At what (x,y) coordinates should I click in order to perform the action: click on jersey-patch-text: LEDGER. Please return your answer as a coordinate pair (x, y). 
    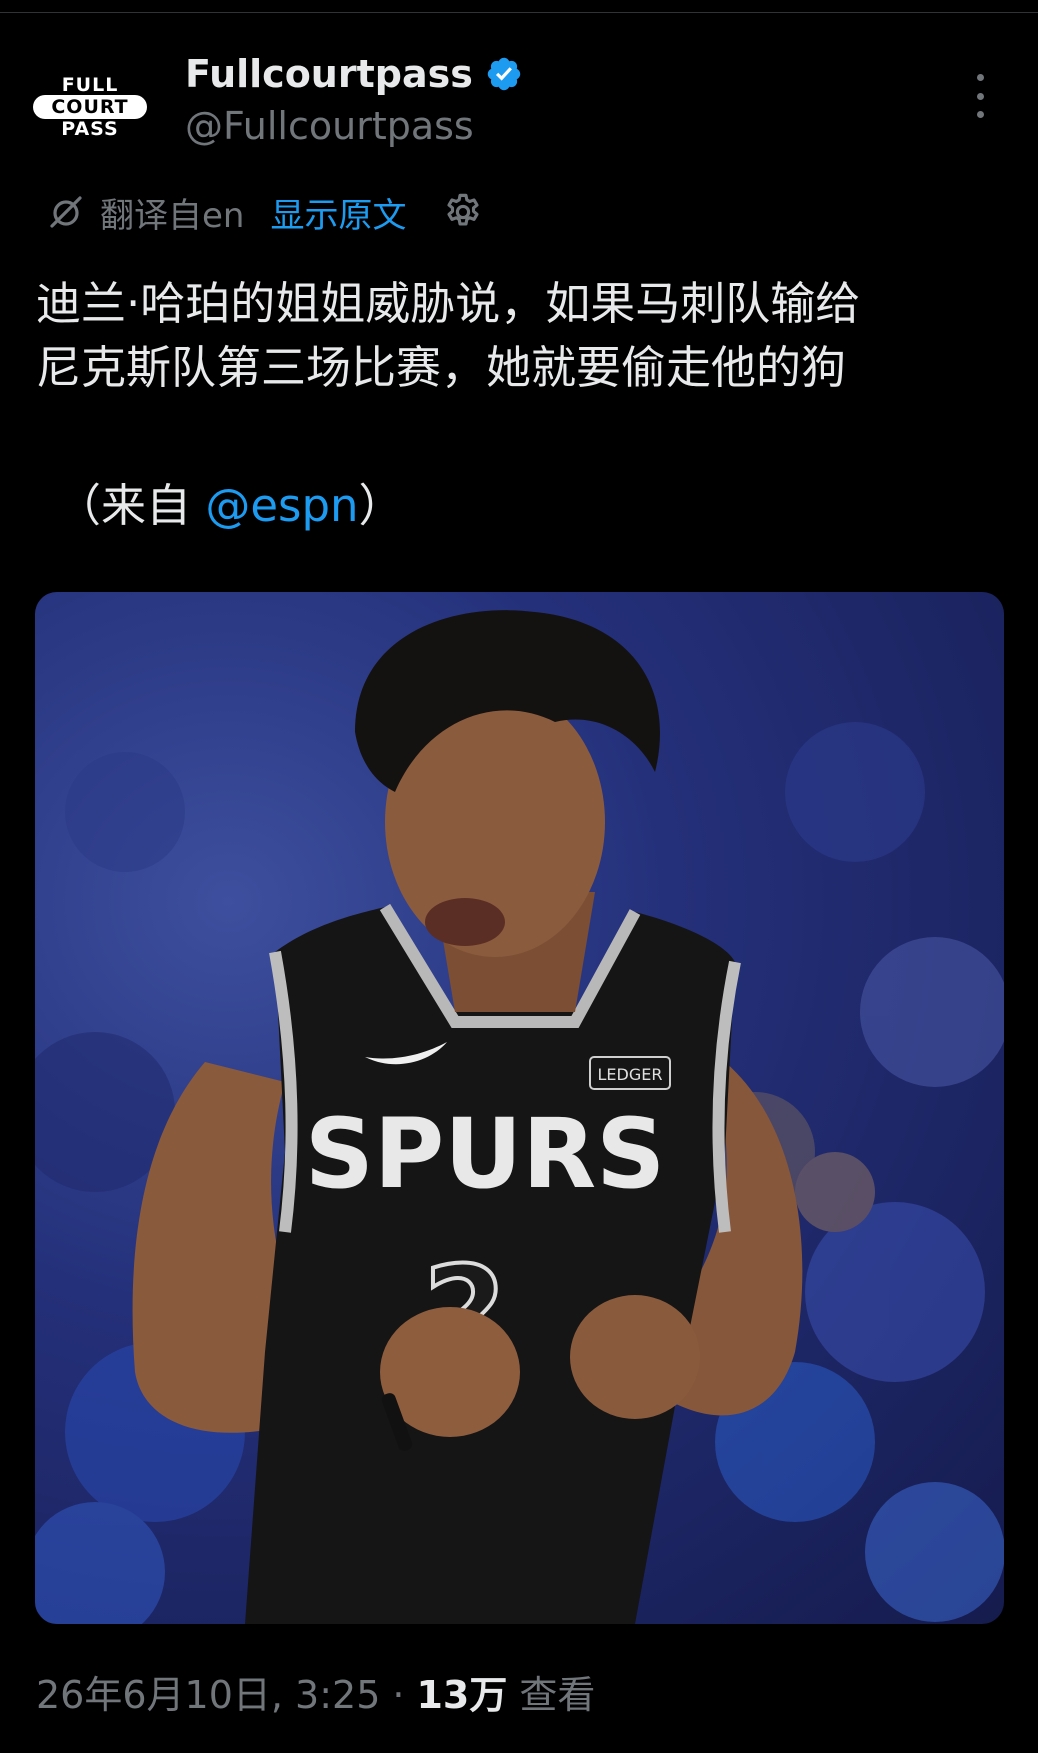
    Looking at the image, I should click on (630, 1074).